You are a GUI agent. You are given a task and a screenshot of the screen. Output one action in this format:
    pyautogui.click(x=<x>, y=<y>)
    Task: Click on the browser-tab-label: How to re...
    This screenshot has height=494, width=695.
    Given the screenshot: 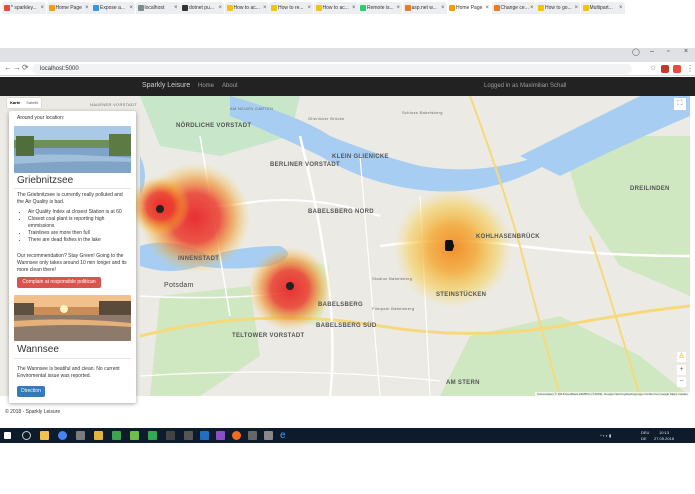 What is the action you would take?
    pyautogui.click(x=291, y=8)
    